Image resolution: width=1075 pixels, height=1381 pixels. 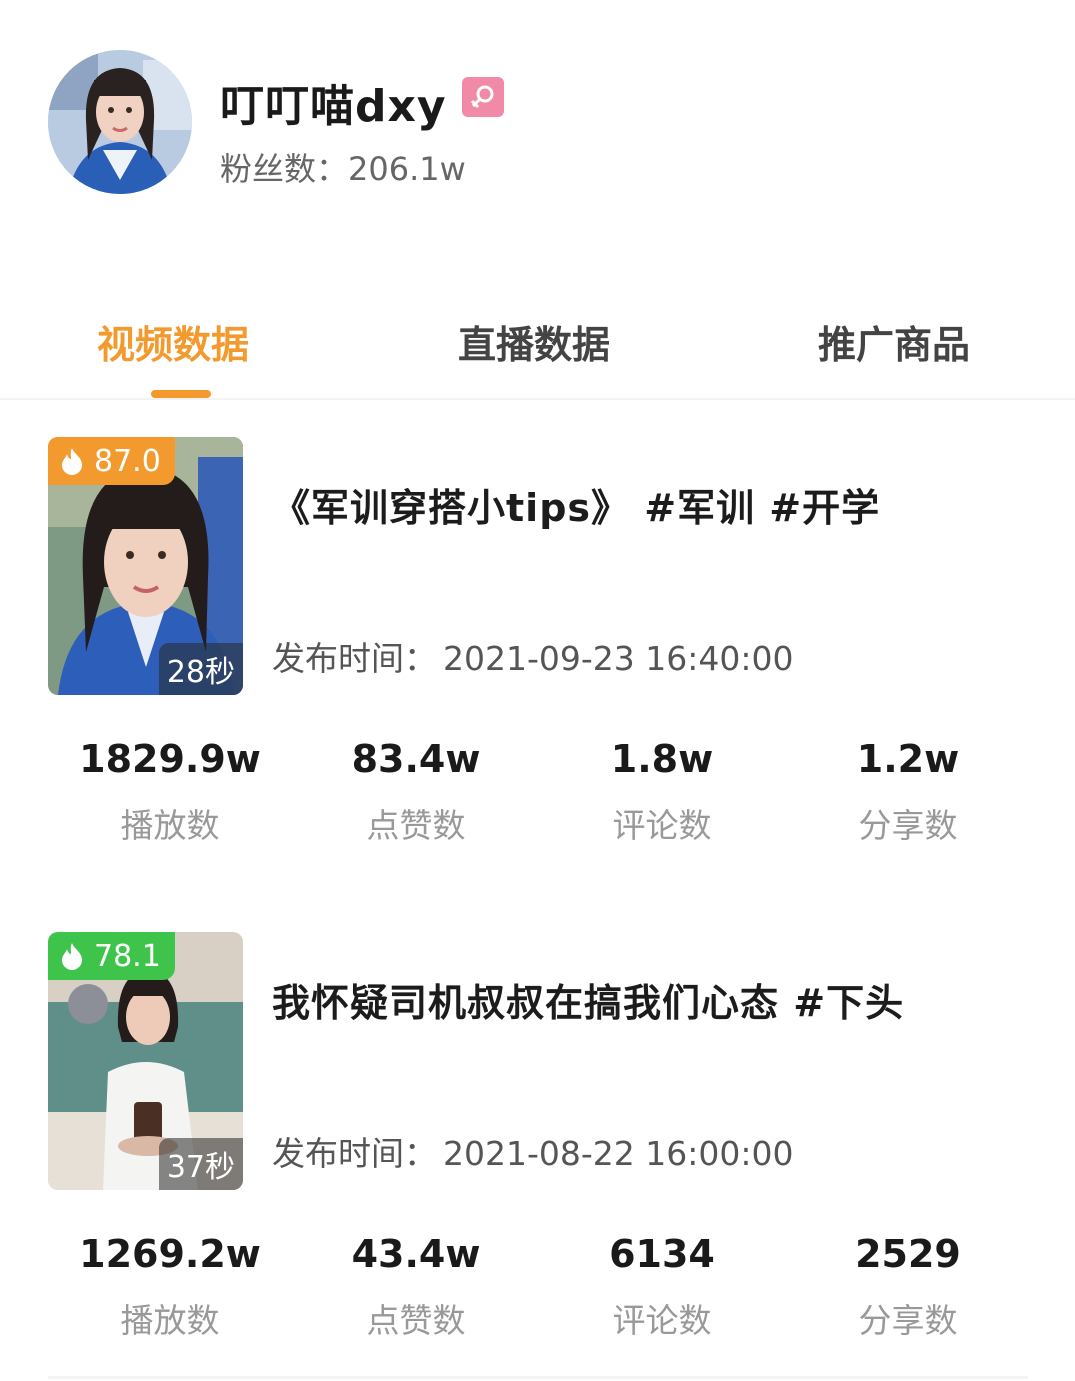 I want to click on tab-promoted-products: 推广商品, so click(x=894, y=341).